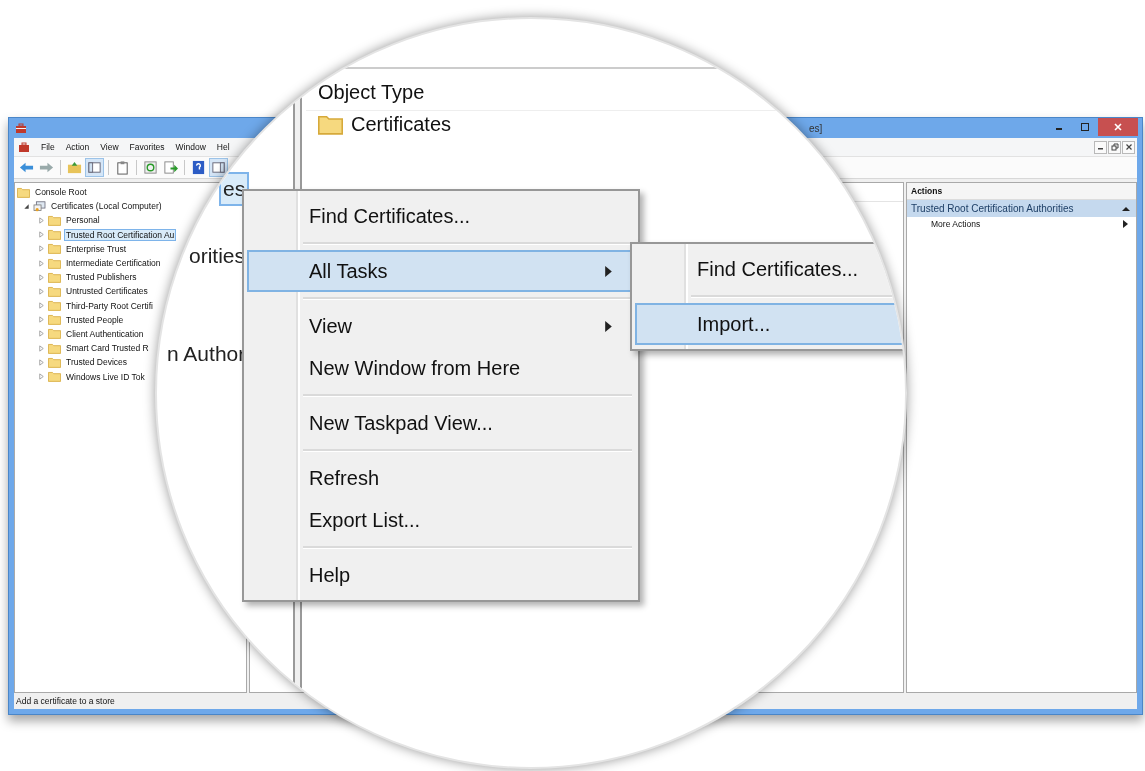 This screenshot has height=771, width=1145. I want to click on tree-item: Trusted Devices, so click(97, 362).